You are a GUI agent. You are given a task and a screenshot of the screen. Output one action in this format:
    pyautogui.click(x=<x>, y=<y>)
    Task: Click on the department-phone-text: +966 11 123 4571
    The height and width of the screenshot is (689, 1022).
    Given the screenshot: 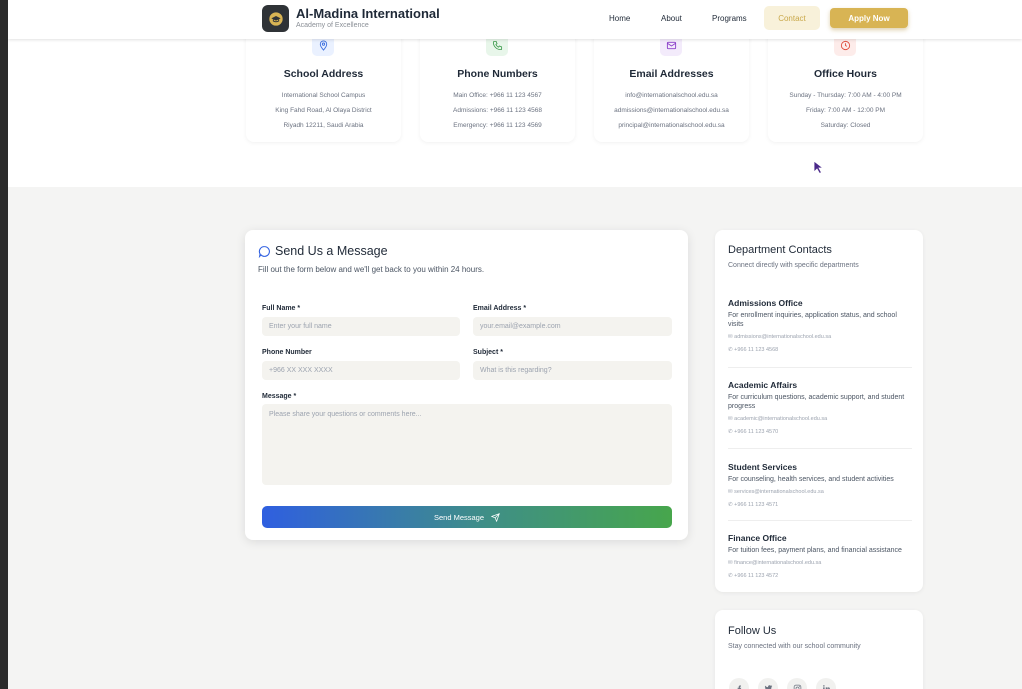 What is the action you would take?
    pyautogui.click(x=756, y=505)
    